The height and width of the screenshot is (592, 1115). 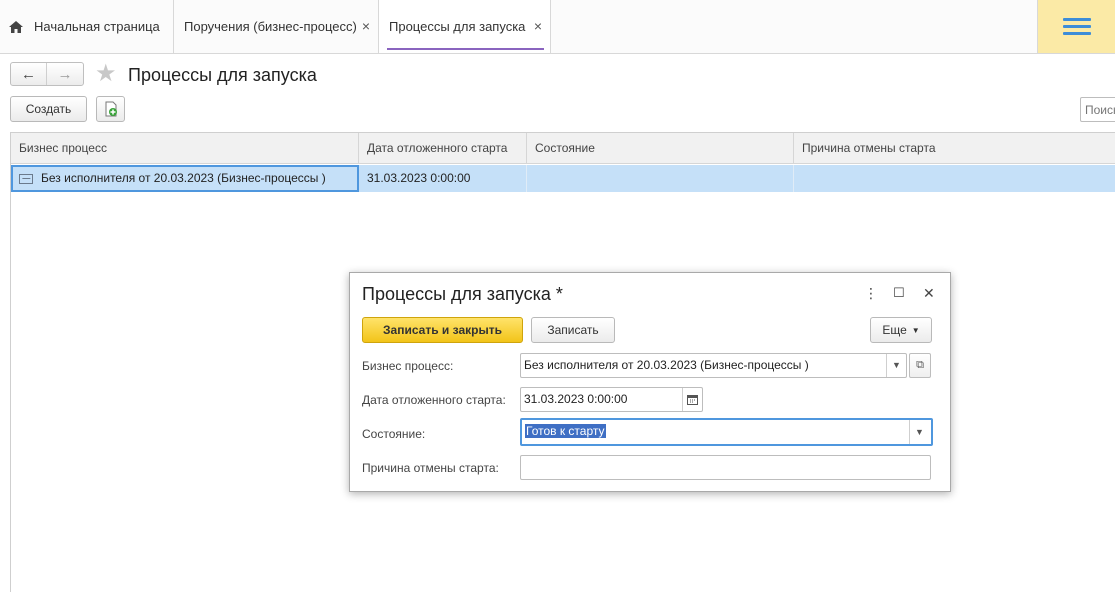 I want to click on add-document-button, so click(x=110, y=109).